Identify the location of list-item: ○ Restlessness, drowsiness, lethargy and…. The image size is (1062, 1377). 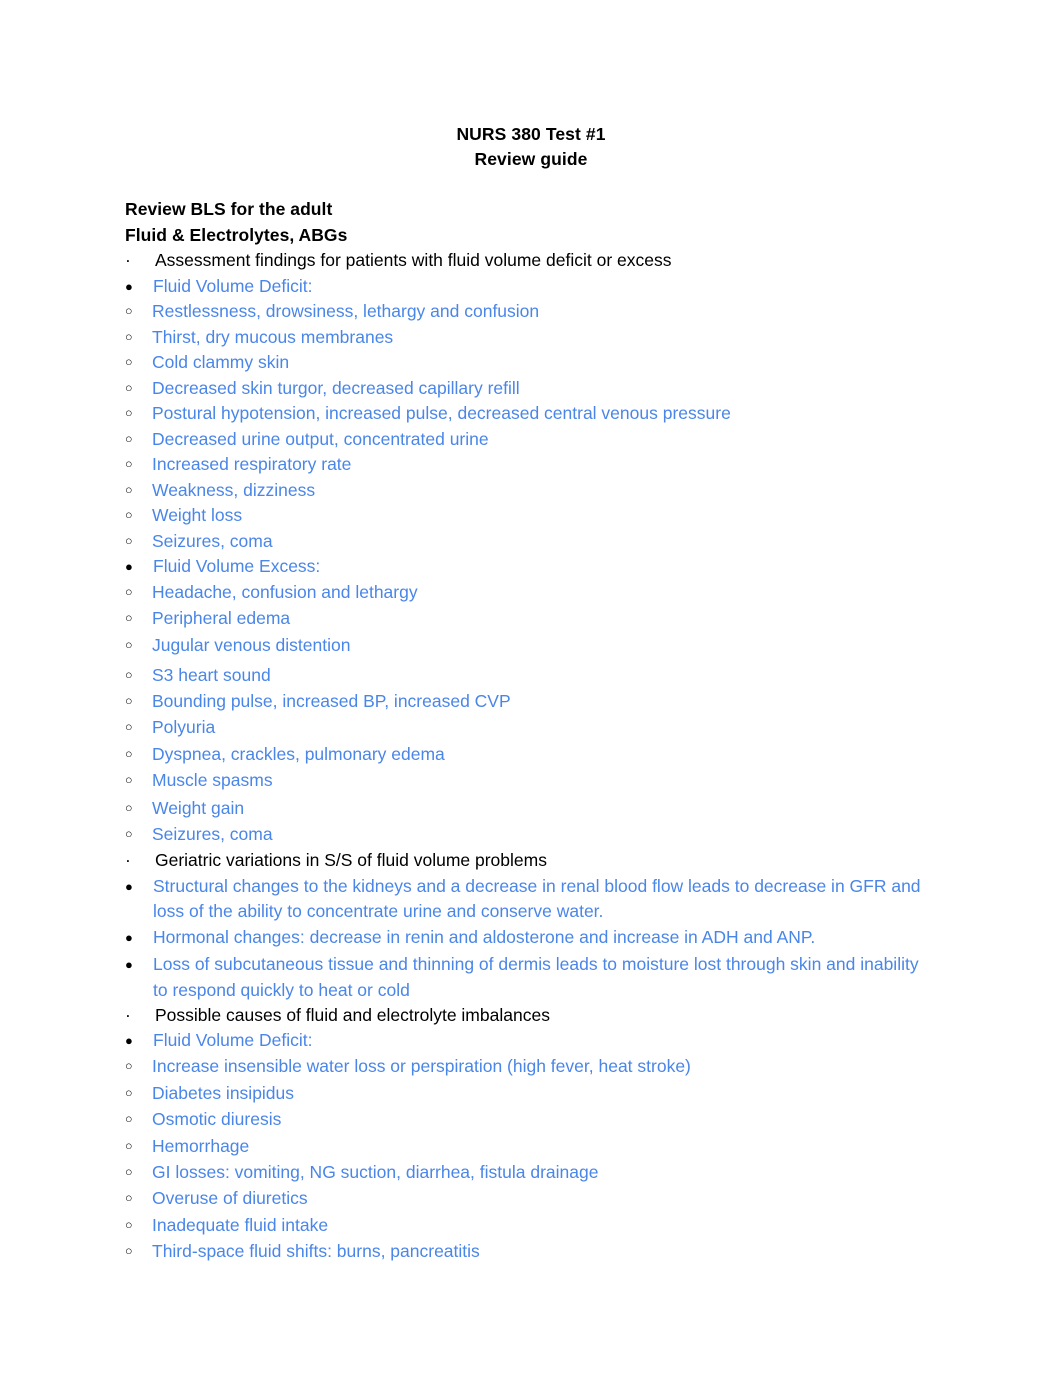
(531, 312).